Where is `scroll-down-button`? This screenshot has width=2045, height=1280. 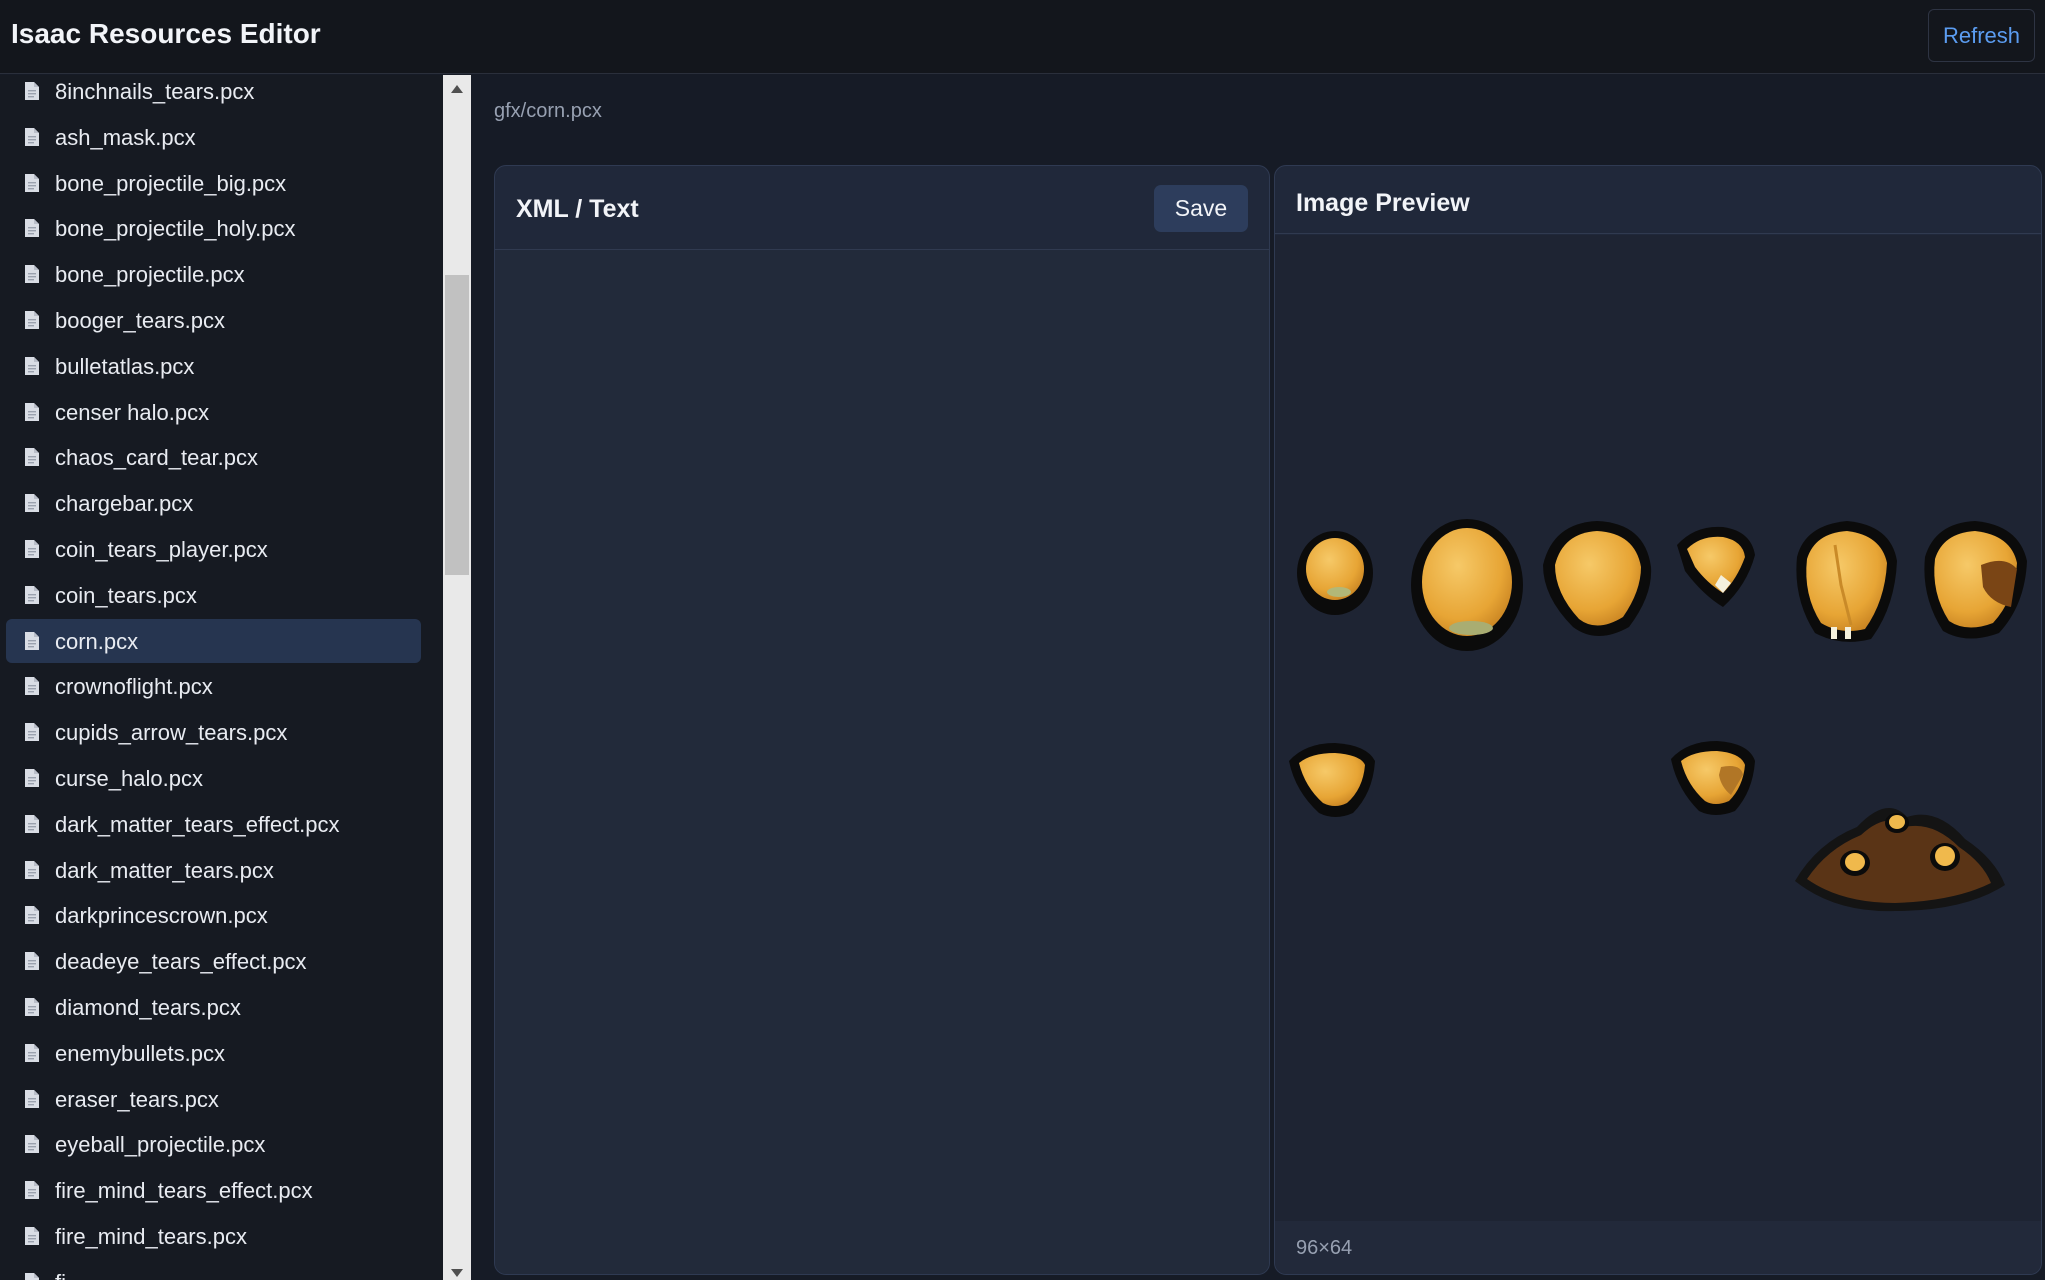 scroll-down-button is located at coordinates (457, 1274).